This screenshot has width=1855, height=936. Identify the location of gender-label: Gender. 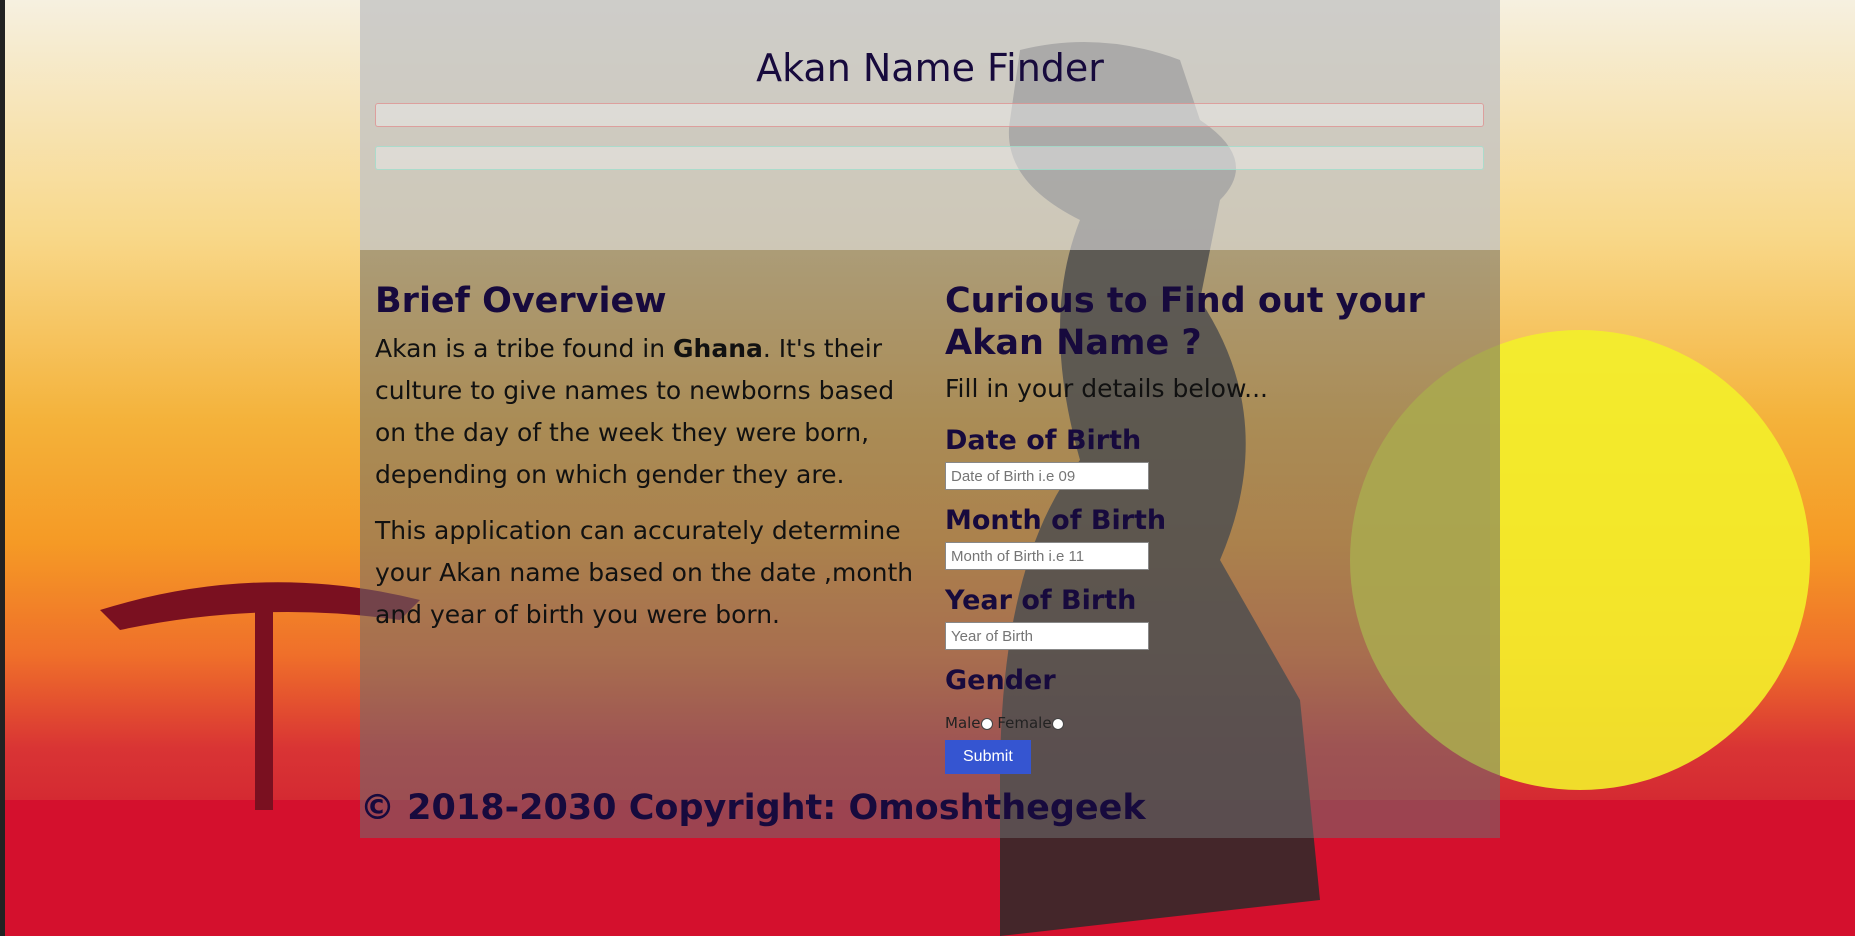
(1000, 680).